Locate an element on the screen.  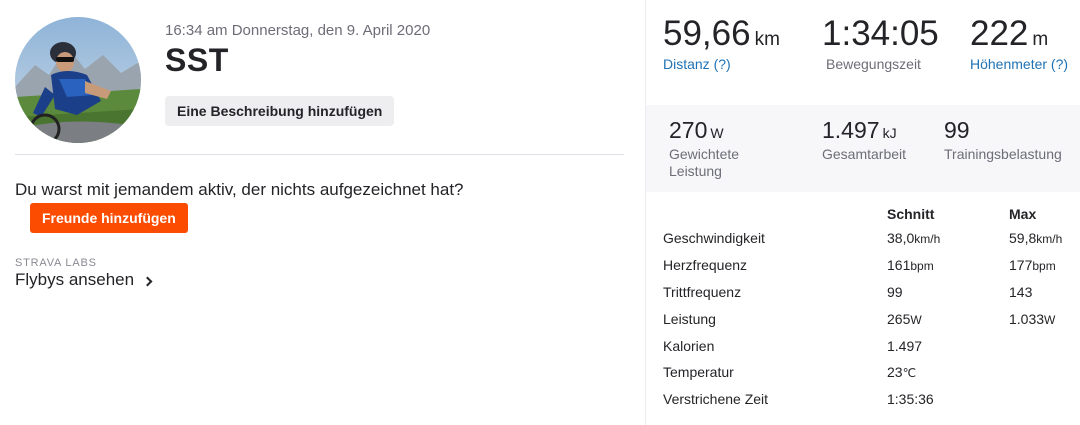
row-avg-value: 38,0km/h is located at coordinates (948, 238).